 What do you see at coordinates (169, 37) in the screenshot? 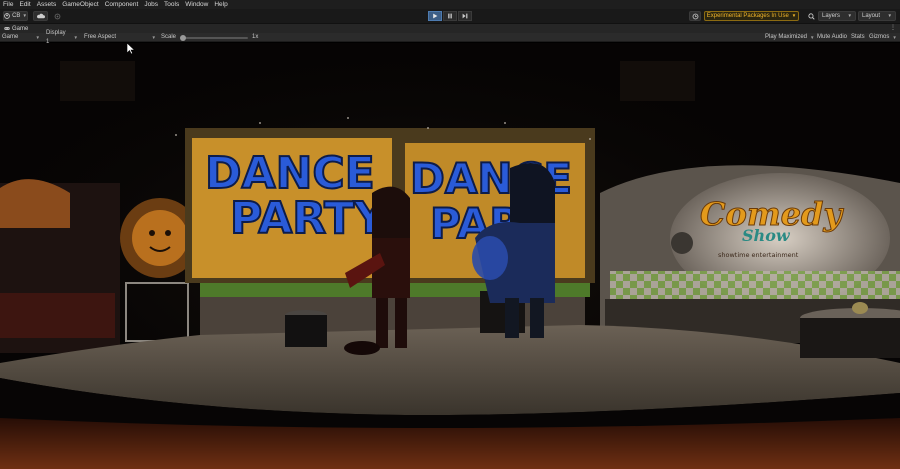
I see `scale-label: Scale` at bounding box center [169, 37].